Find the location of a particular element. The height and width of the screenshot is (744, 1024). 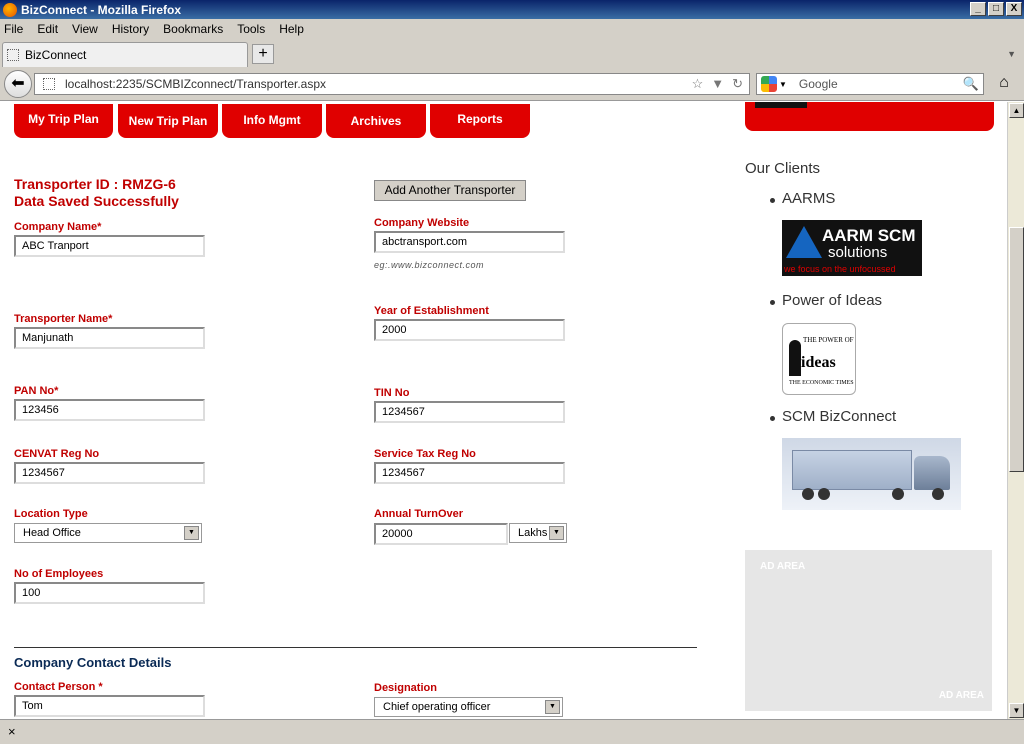

search-placeholder: Google is located at coordinates (818, 84).